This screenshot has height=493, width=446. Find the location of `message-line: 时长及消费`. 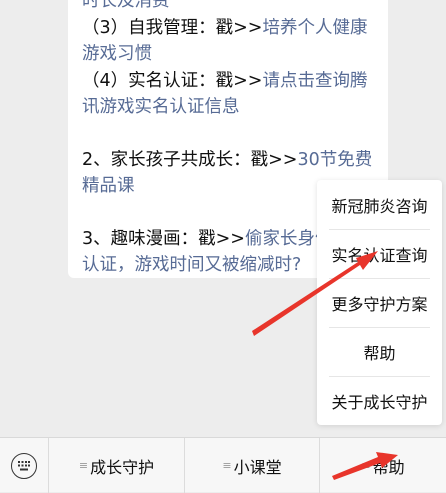

message-line: 时长及消费 is located at coordinates (232, 7).